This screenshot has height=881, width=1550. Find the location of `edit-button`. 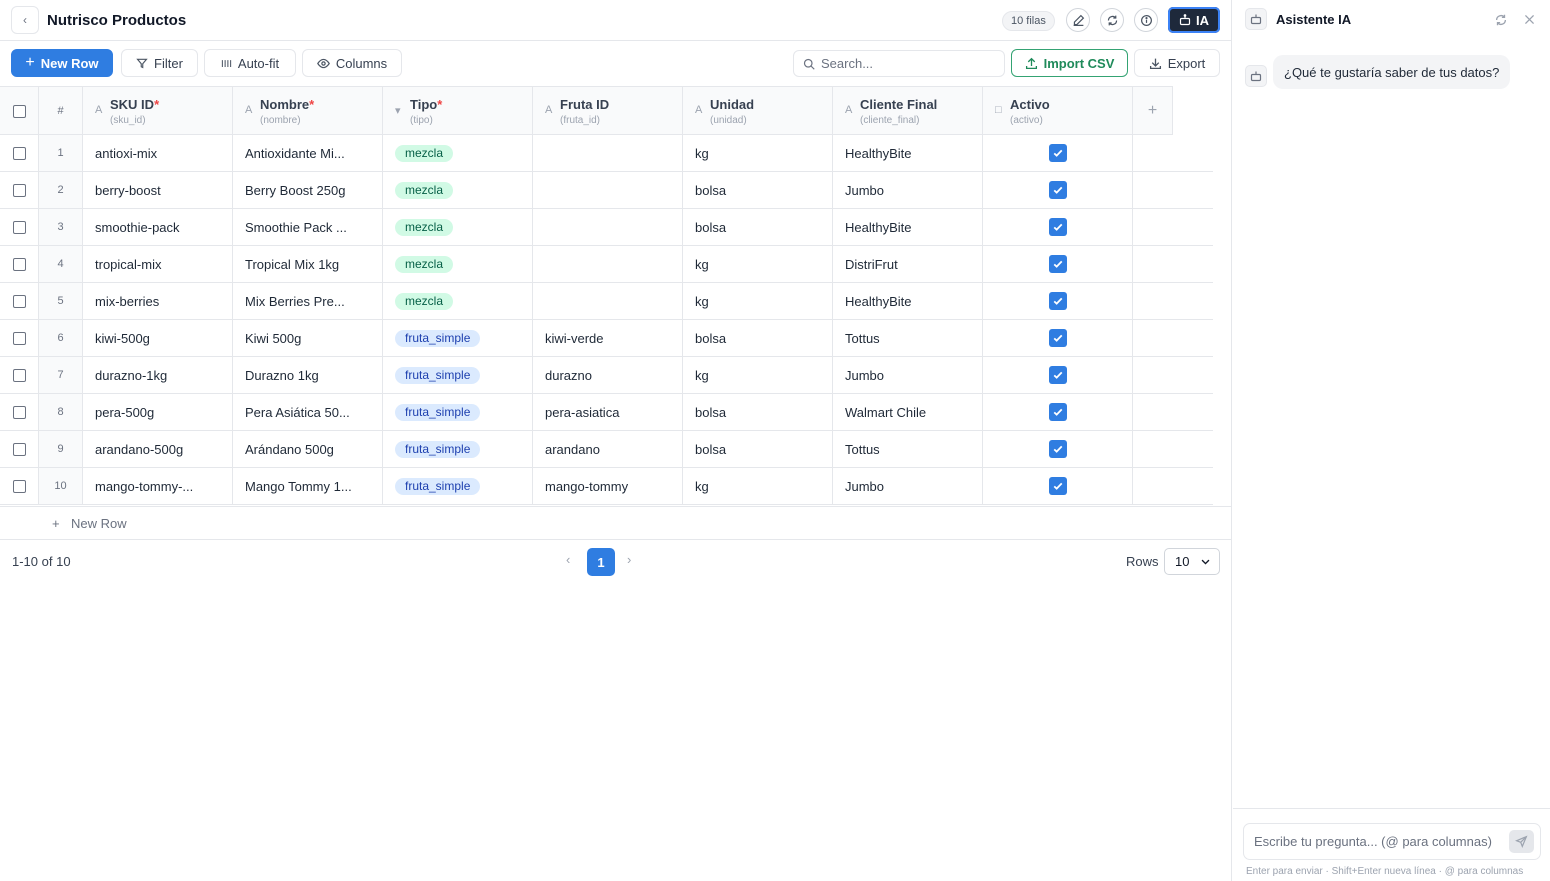

edit-button is located at coordinates (1078, 20).